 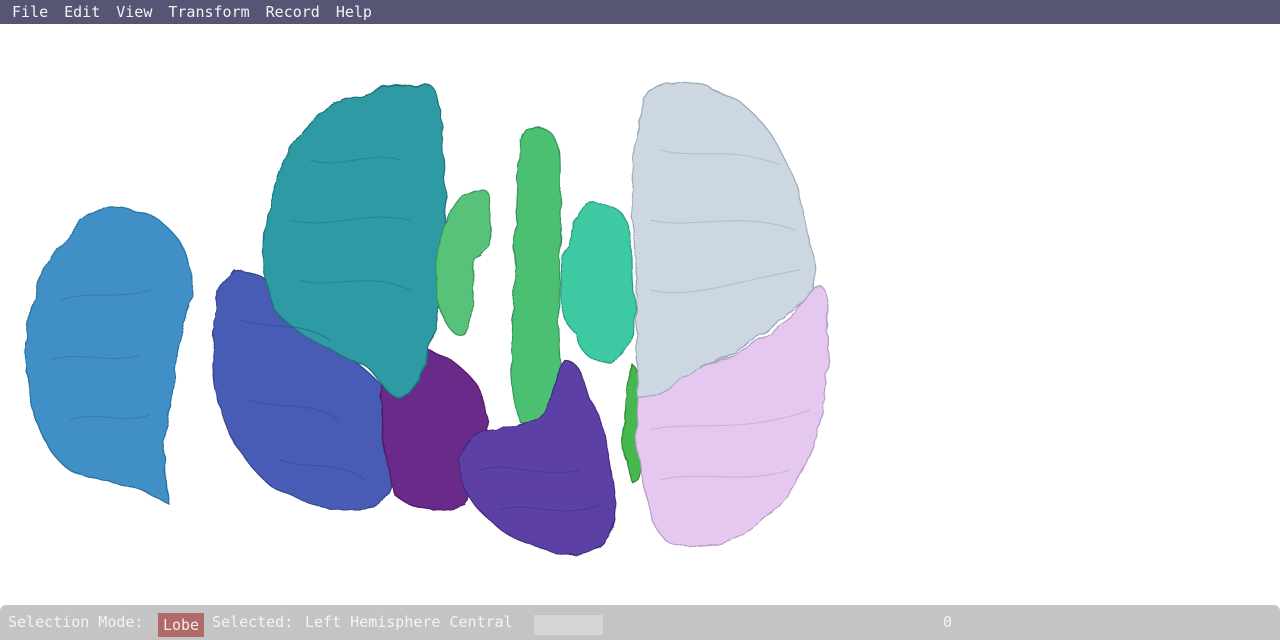 I want to click on selection-mode-label: Selection Mode:, so click(x=76, y=622).